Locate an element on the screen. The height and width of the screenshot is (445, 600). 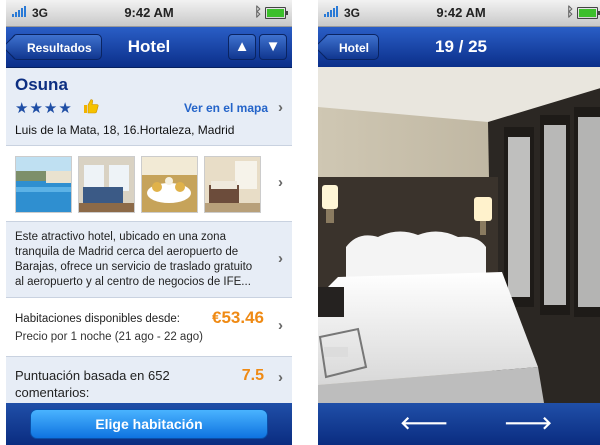
rating-label: Puntuación basada en 652 comentarios: is located at coordinates (92, 384).